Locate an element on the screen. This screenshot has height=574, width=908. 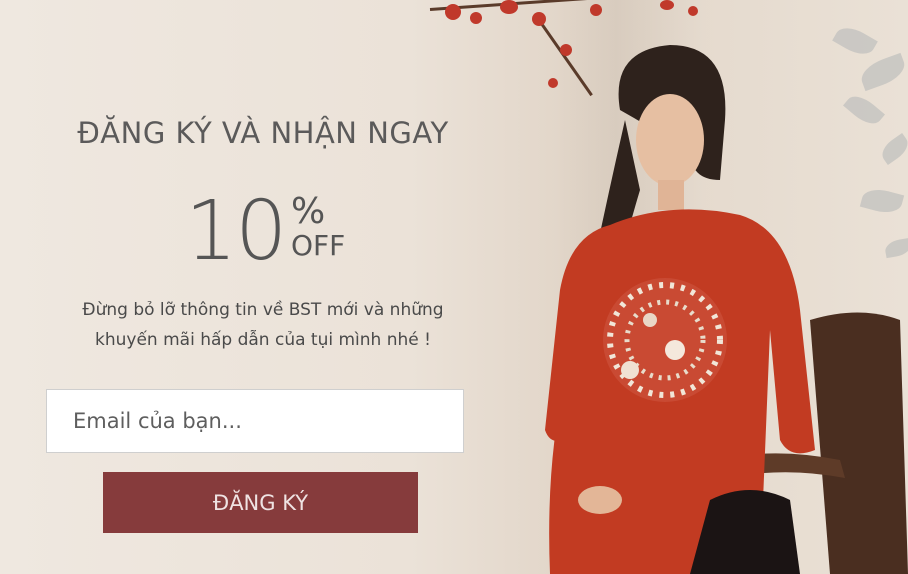
email-input is located at coordinates (255, 421).